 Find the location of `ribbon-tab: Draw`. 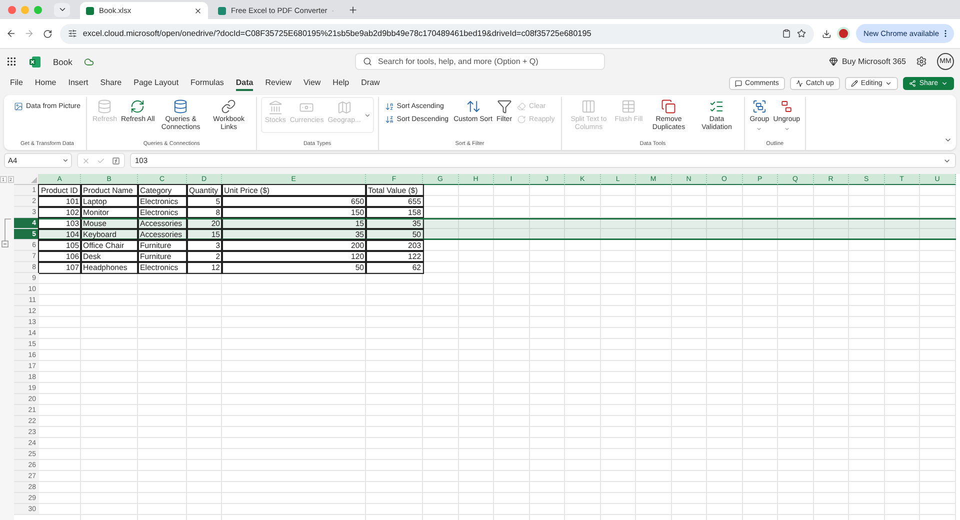

ribbon-tab: Draw is located at coordinates (370, 83).